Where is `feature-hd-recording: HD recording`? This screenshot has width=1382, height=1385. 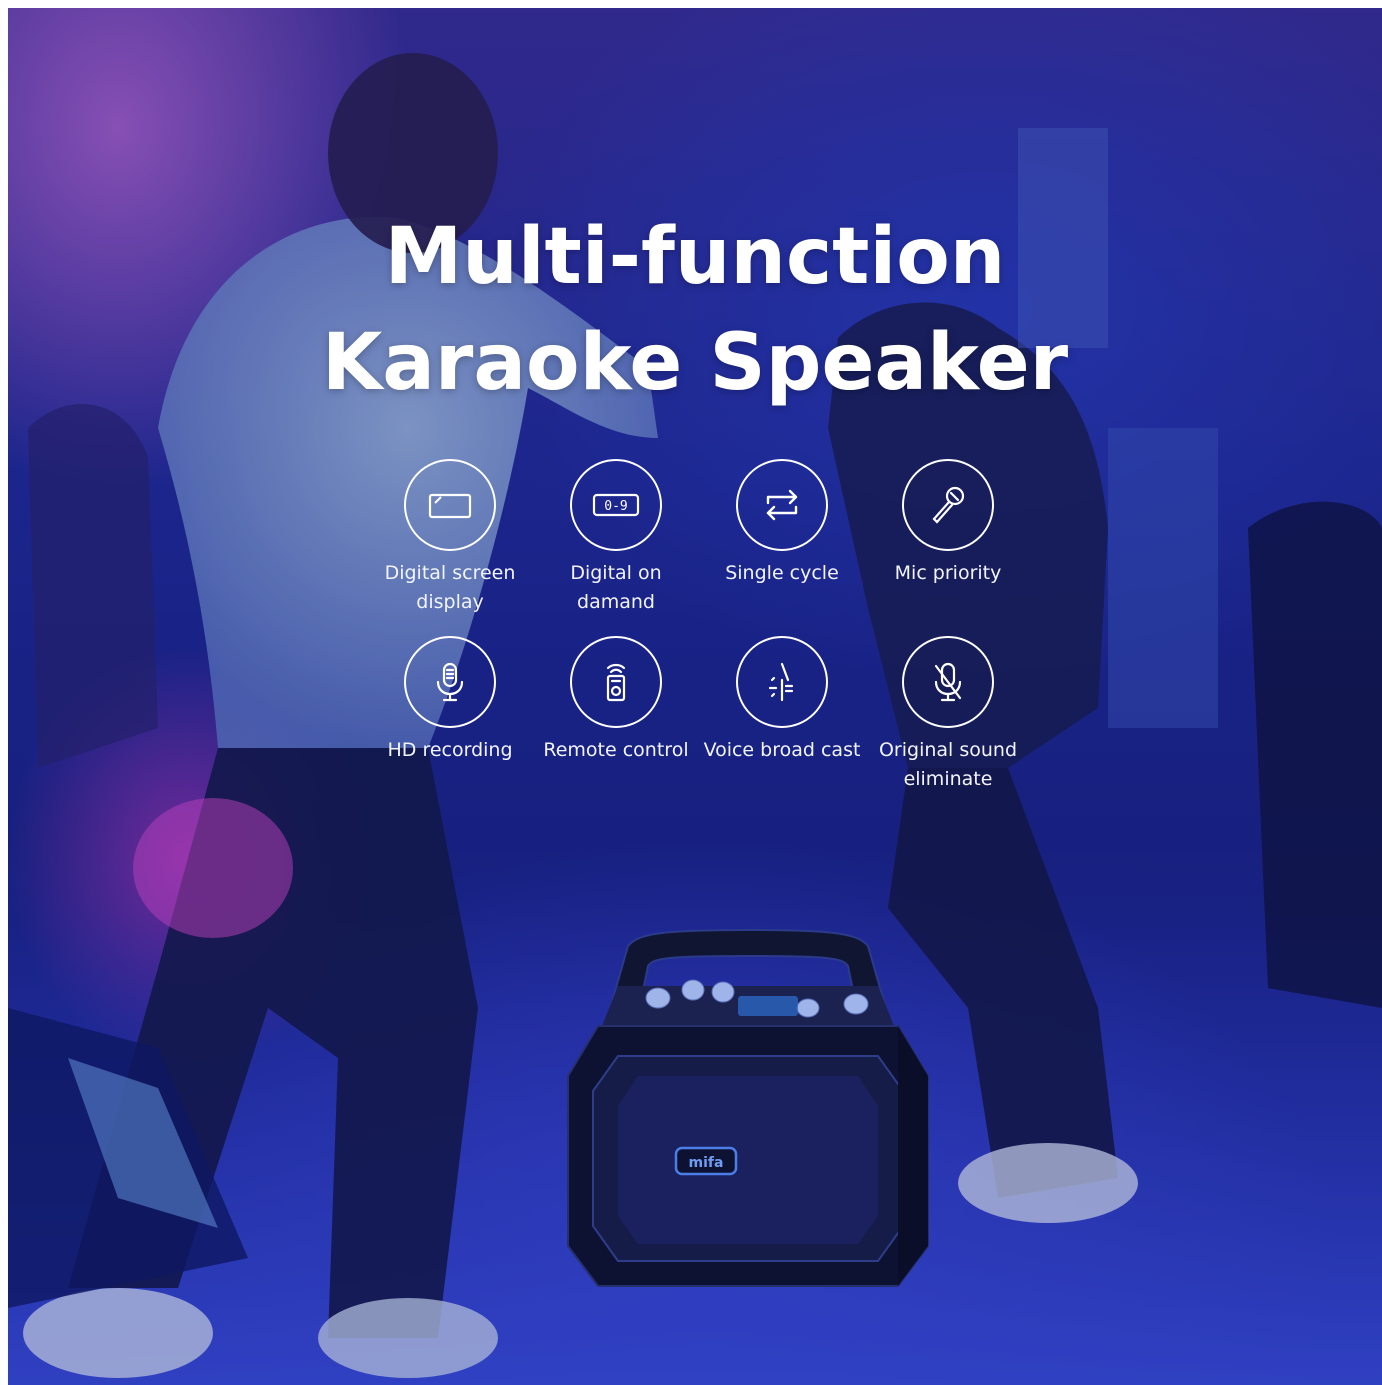
feature-hd-recording: HD recording is located at coordinates (450, 700).